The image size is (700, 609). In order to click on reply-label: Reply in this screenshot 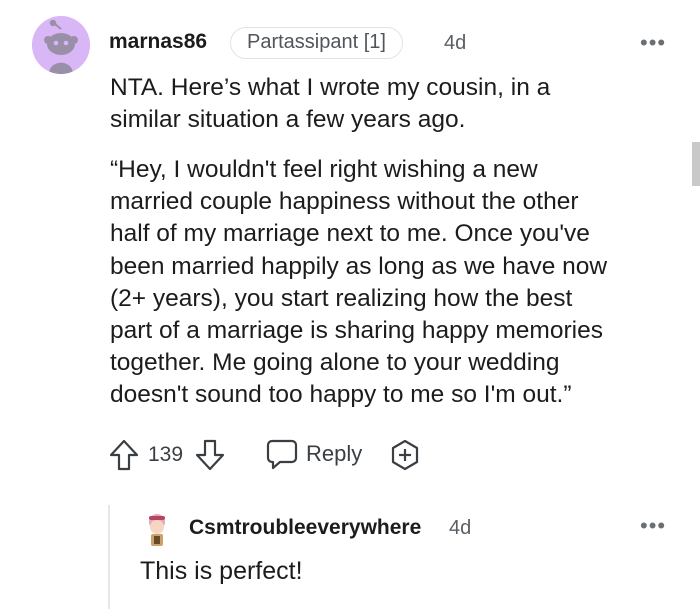, I will do `click(334, 453)`.